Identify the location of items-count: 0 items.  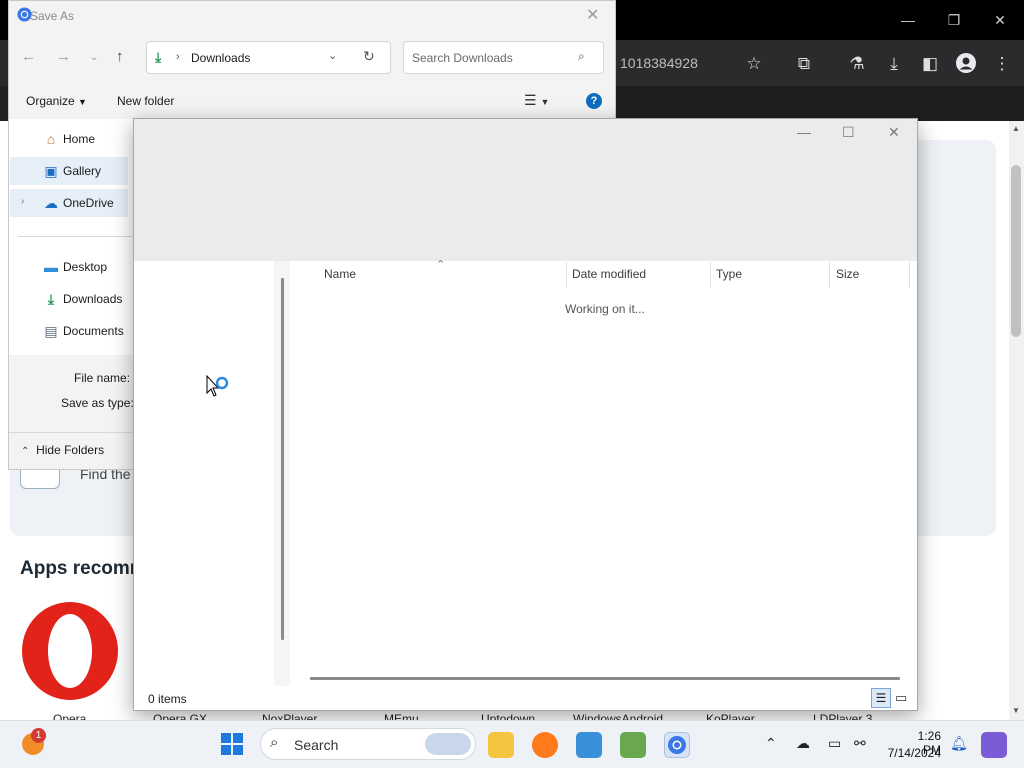
(167, 699).